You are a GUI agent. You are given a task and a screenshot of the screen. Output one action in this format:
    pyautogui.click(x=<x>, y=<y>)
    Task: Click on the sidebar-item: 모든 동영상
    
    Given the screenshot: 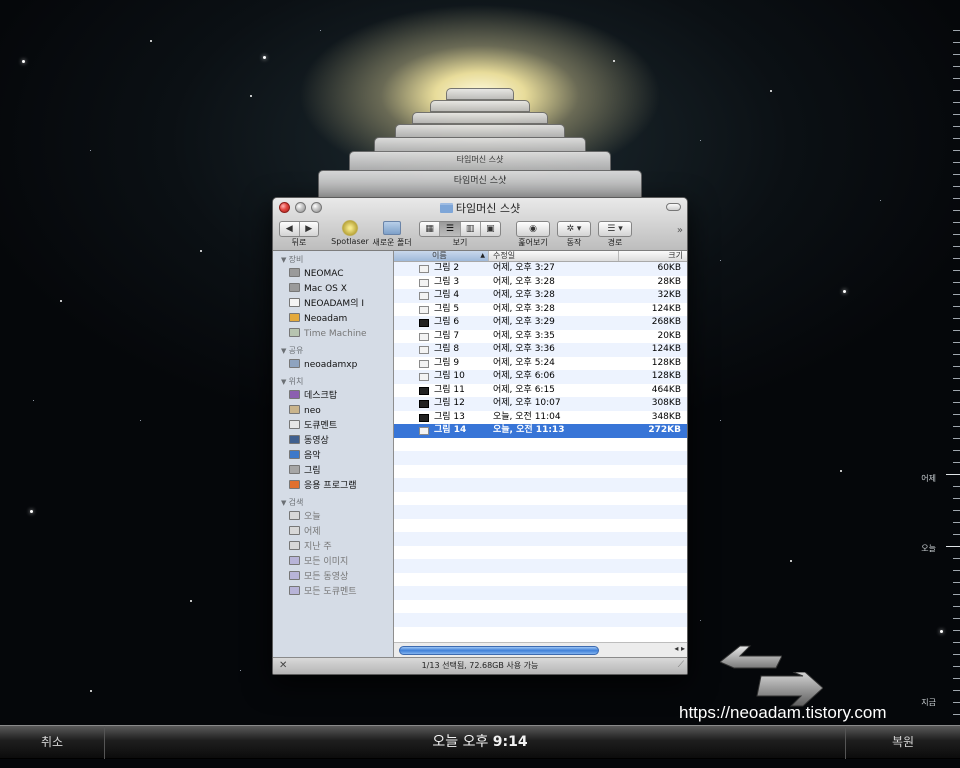 What is the action you would take?
    pyautogui.click(x=333, y=577)
    